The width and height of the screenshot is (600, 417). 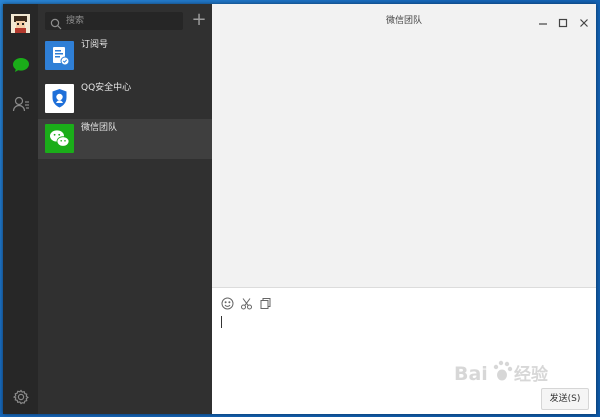 I want to click on search-input: 搜索, so click(x=114, y=21).